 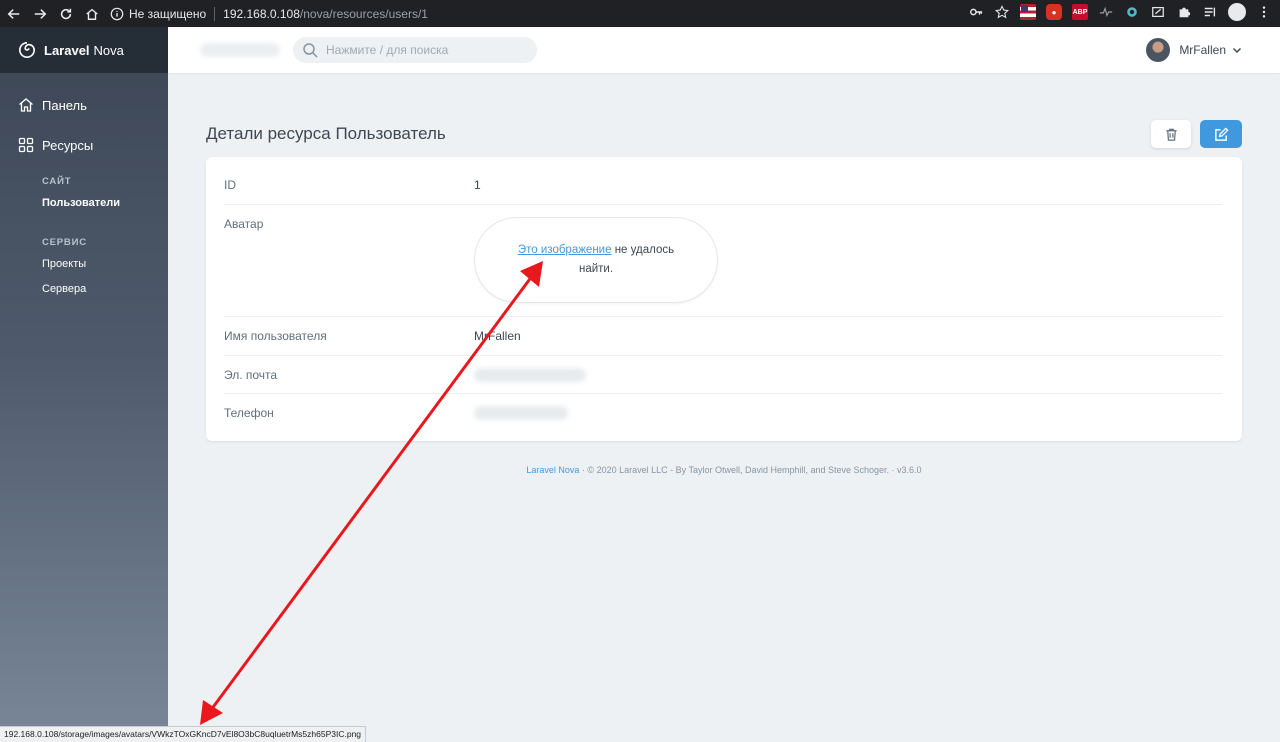 What do you see at coordinates (84, 264) in the screenshot?
I see `sidebar-item-projects: Проекты` at bounding box center [84, 264].